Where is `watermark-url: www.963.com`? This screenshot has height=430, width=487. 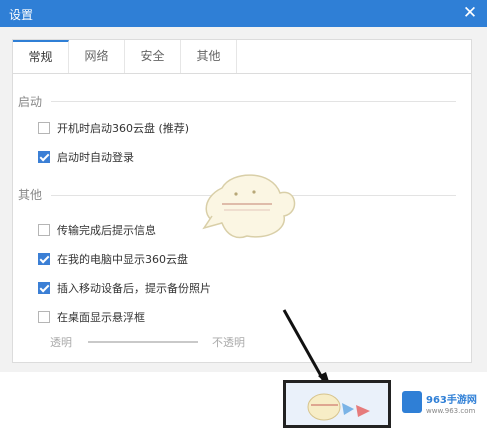
watermark-url: www.963.com is located at coordinates (451, 411).